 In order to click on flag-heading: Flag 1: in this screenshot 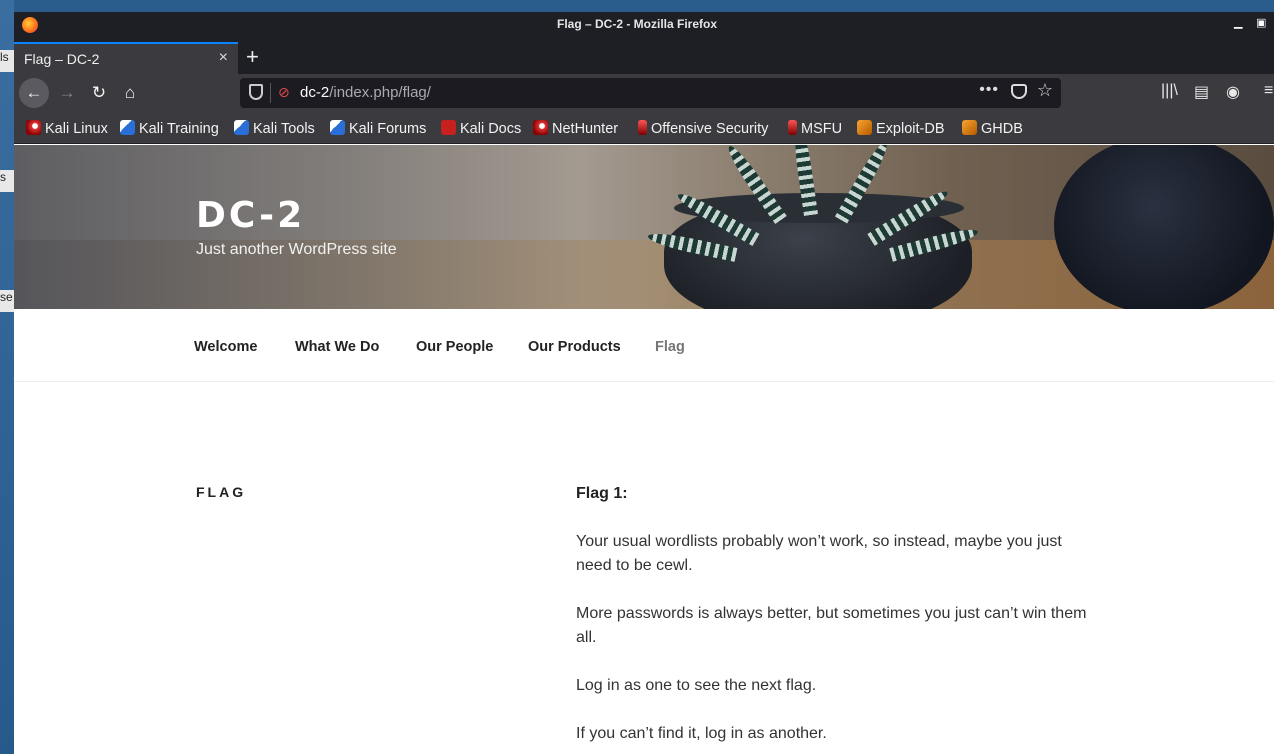, I will do `click(602, 493)`.